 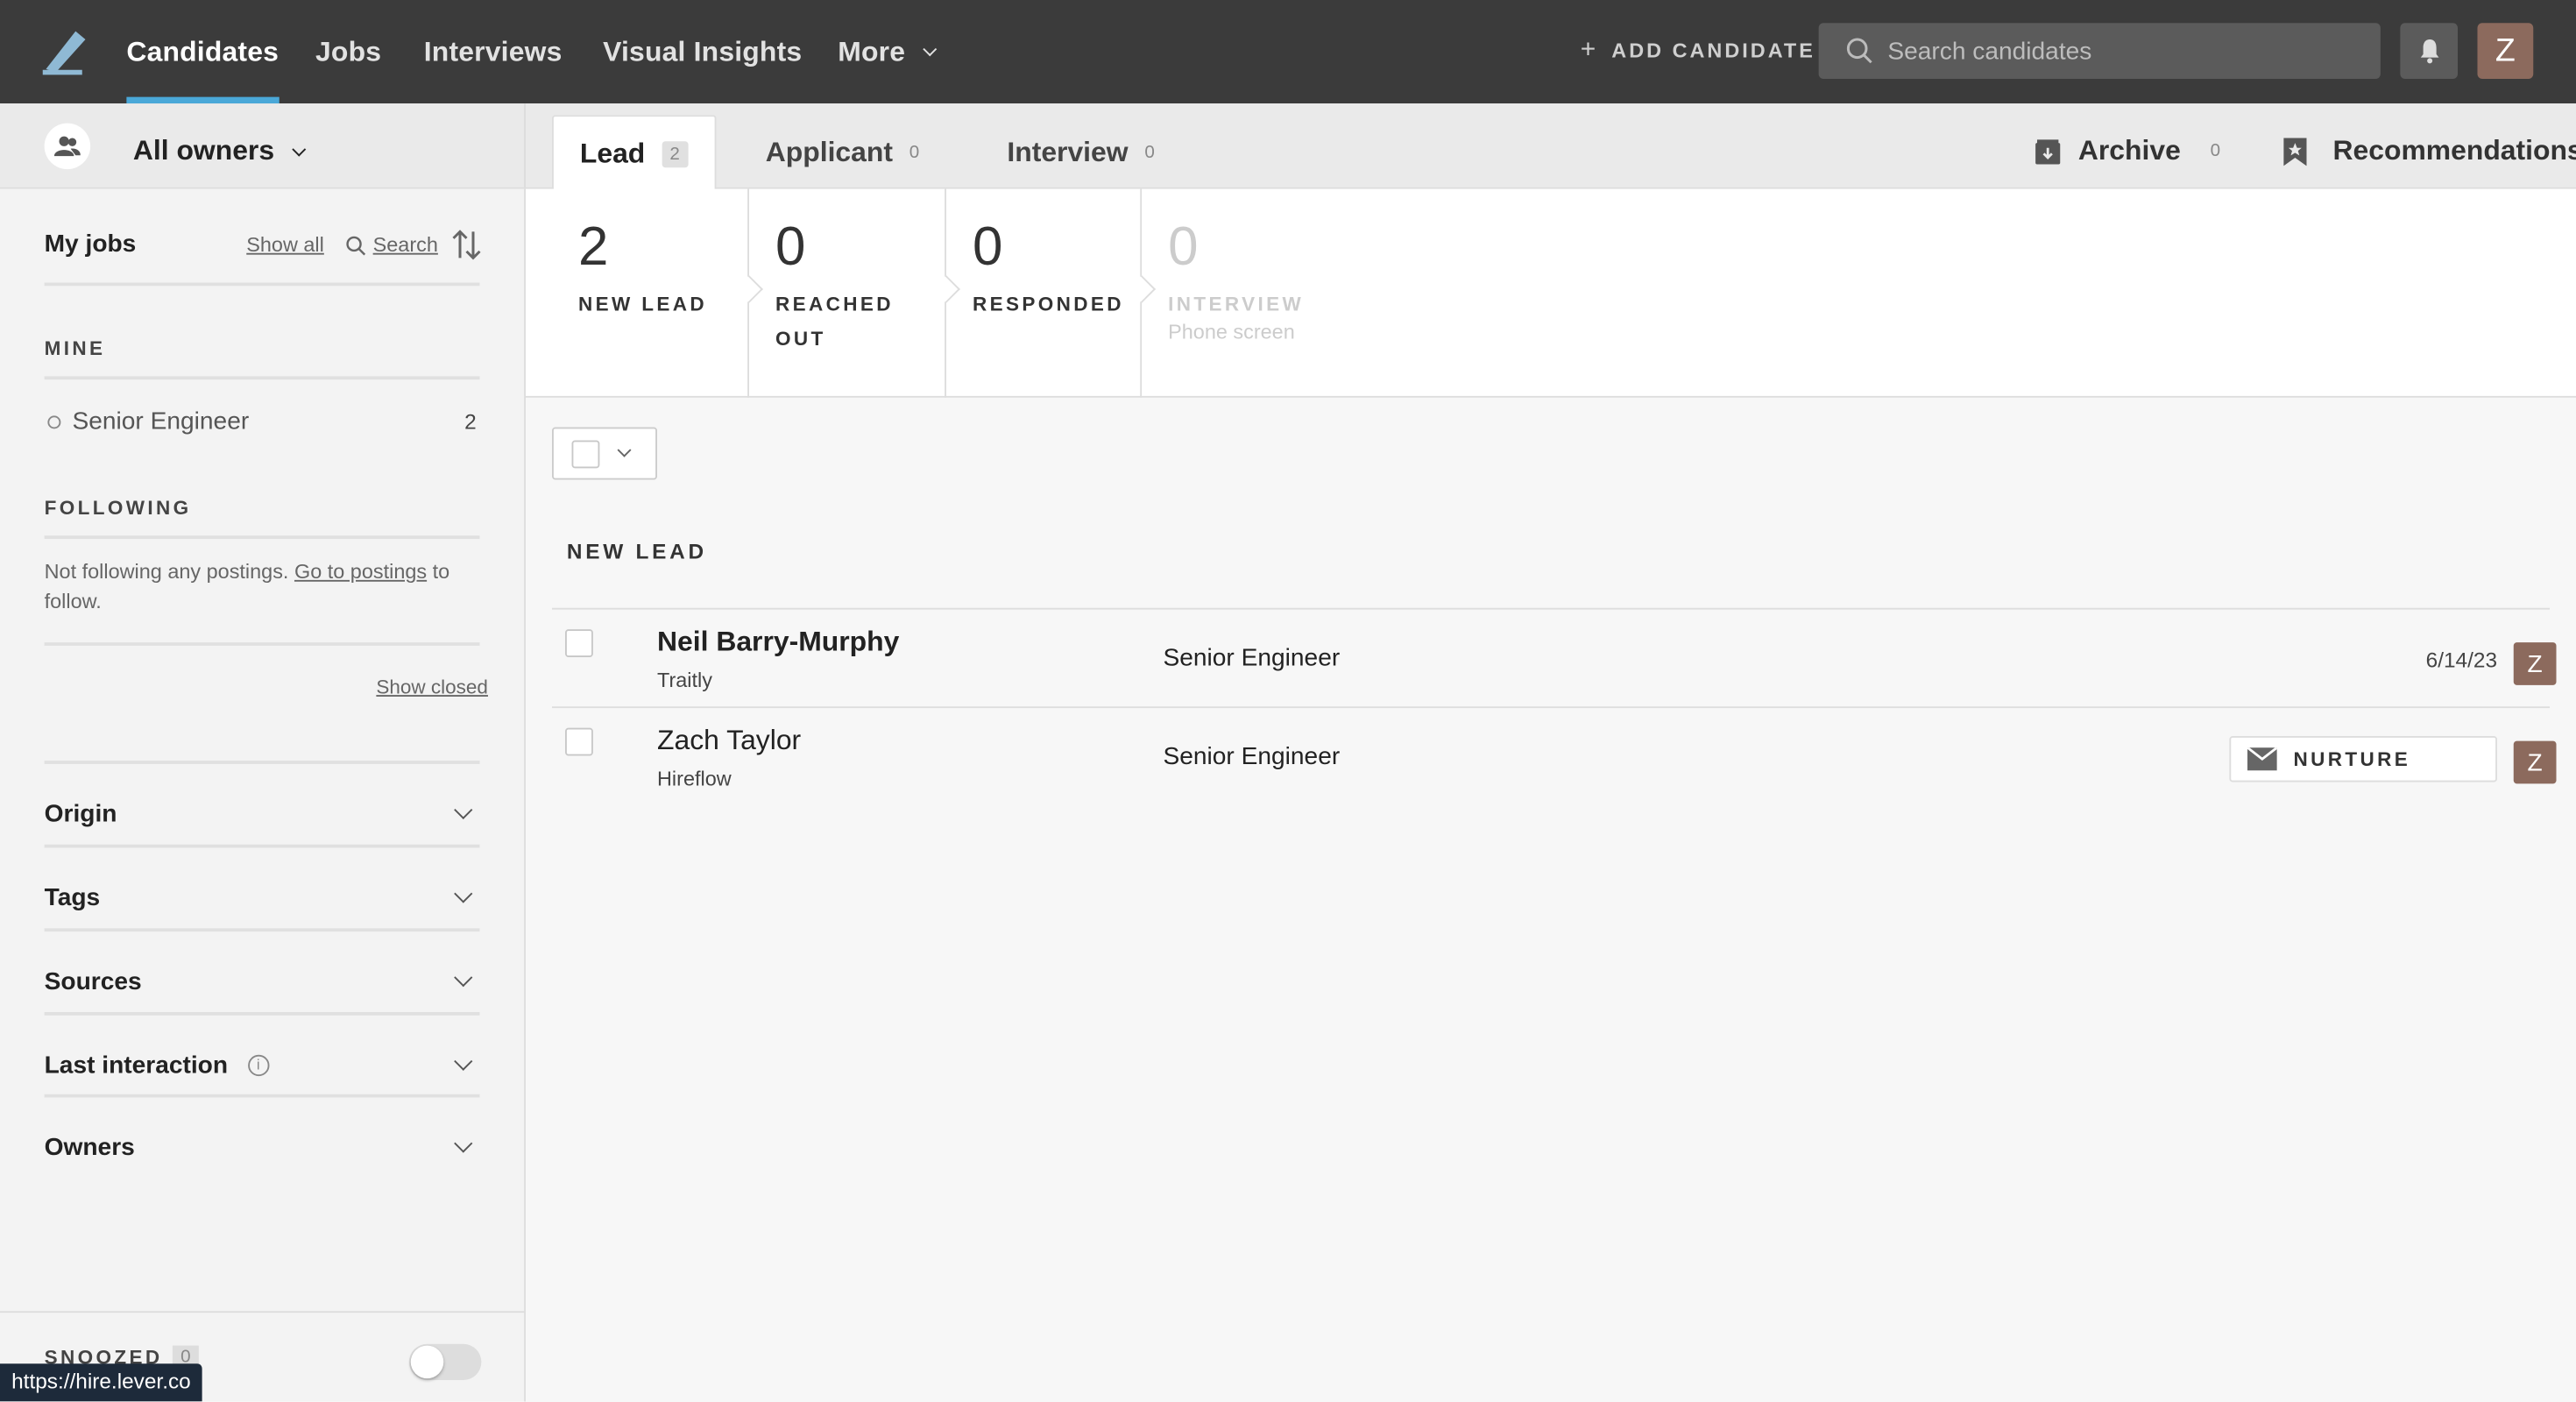 I want to click on bookmark-star-icon, so click(x=2295, y=151).